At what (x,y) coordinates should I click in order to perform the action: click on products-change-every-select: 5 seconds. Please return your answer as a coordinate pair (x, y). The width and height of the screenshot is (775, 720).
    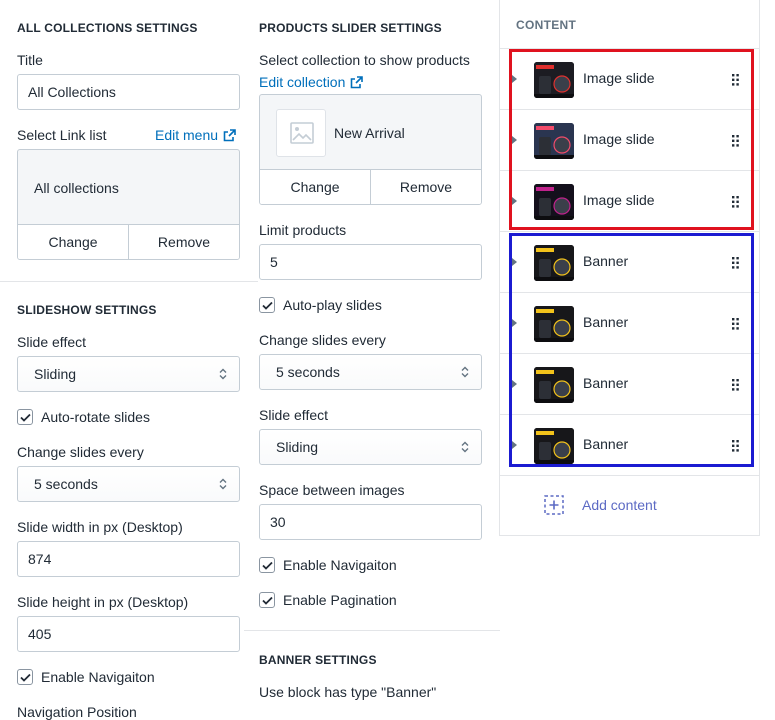
    Looking at the image, I should click on (370, 372).